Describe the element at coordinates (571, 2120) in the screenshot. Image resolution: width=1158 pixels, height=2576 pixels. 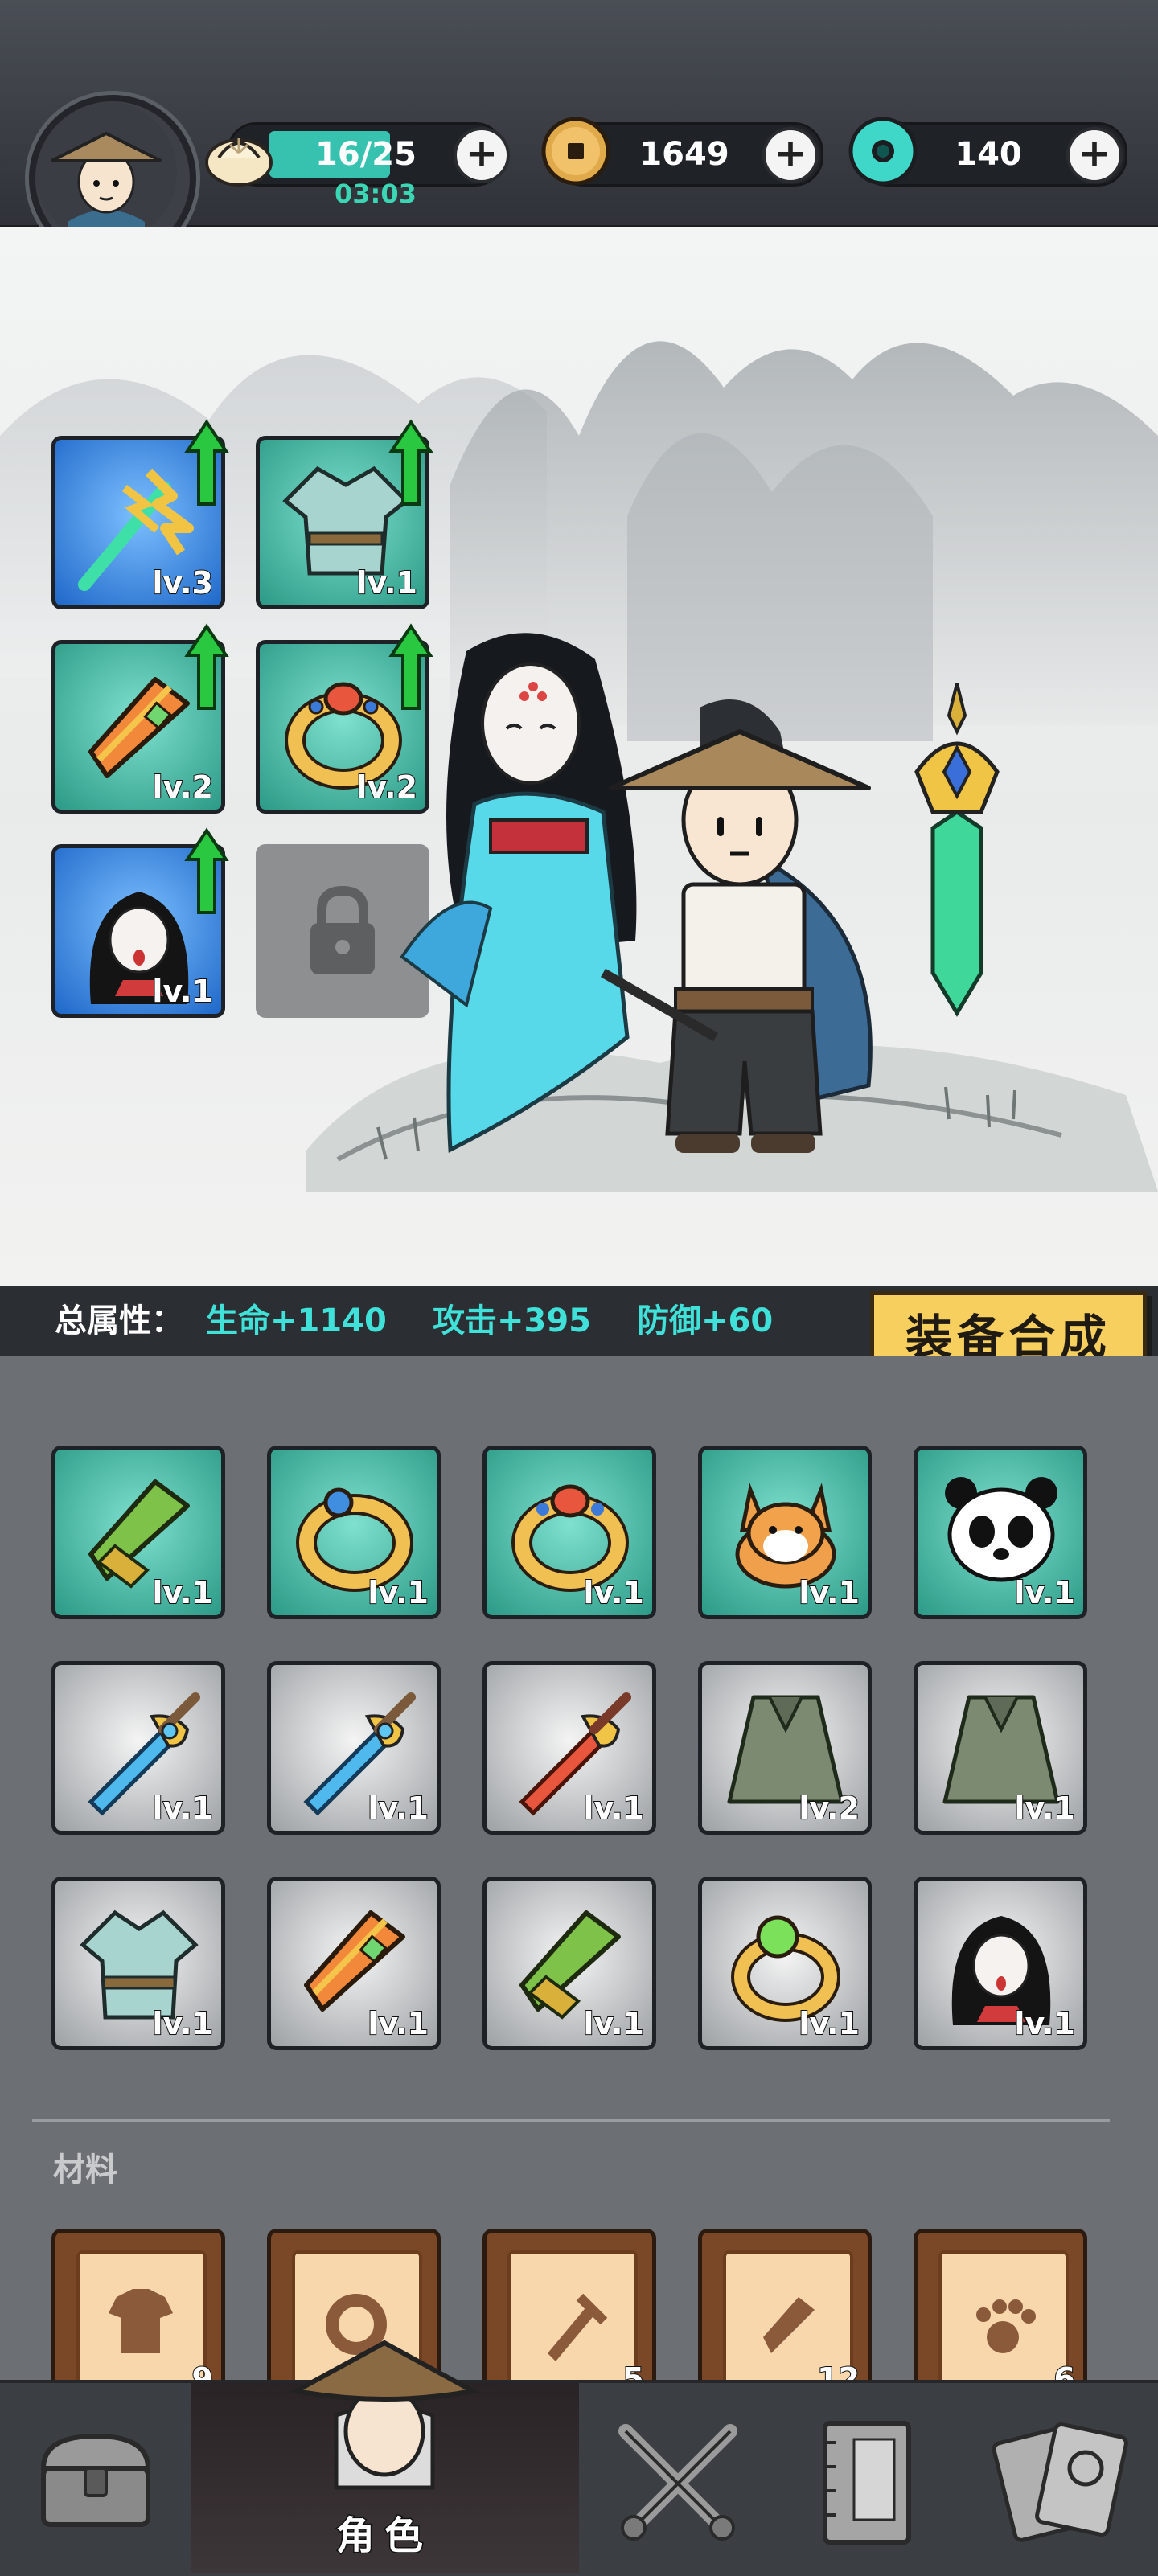
I see `materials-divider` at that location.